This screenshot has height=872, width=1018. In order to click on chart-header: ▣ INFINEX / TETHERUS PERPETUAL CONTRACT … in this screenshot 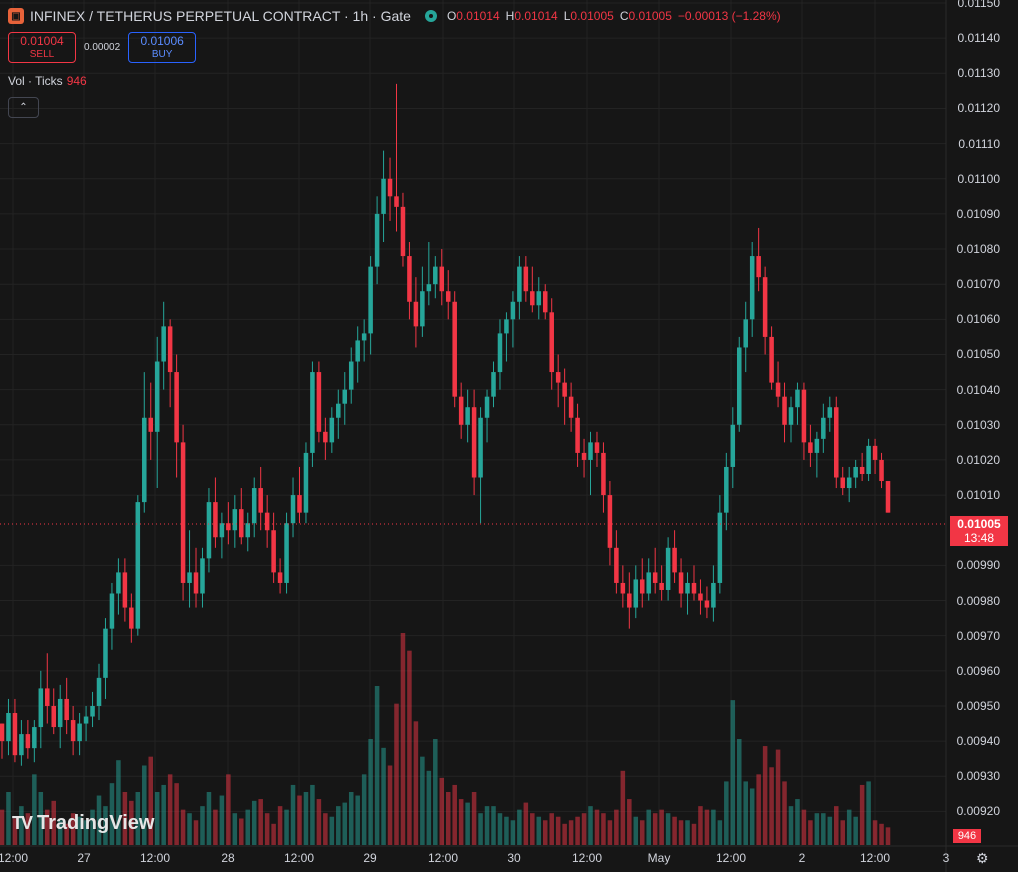, I will do `click(394, 16)`.